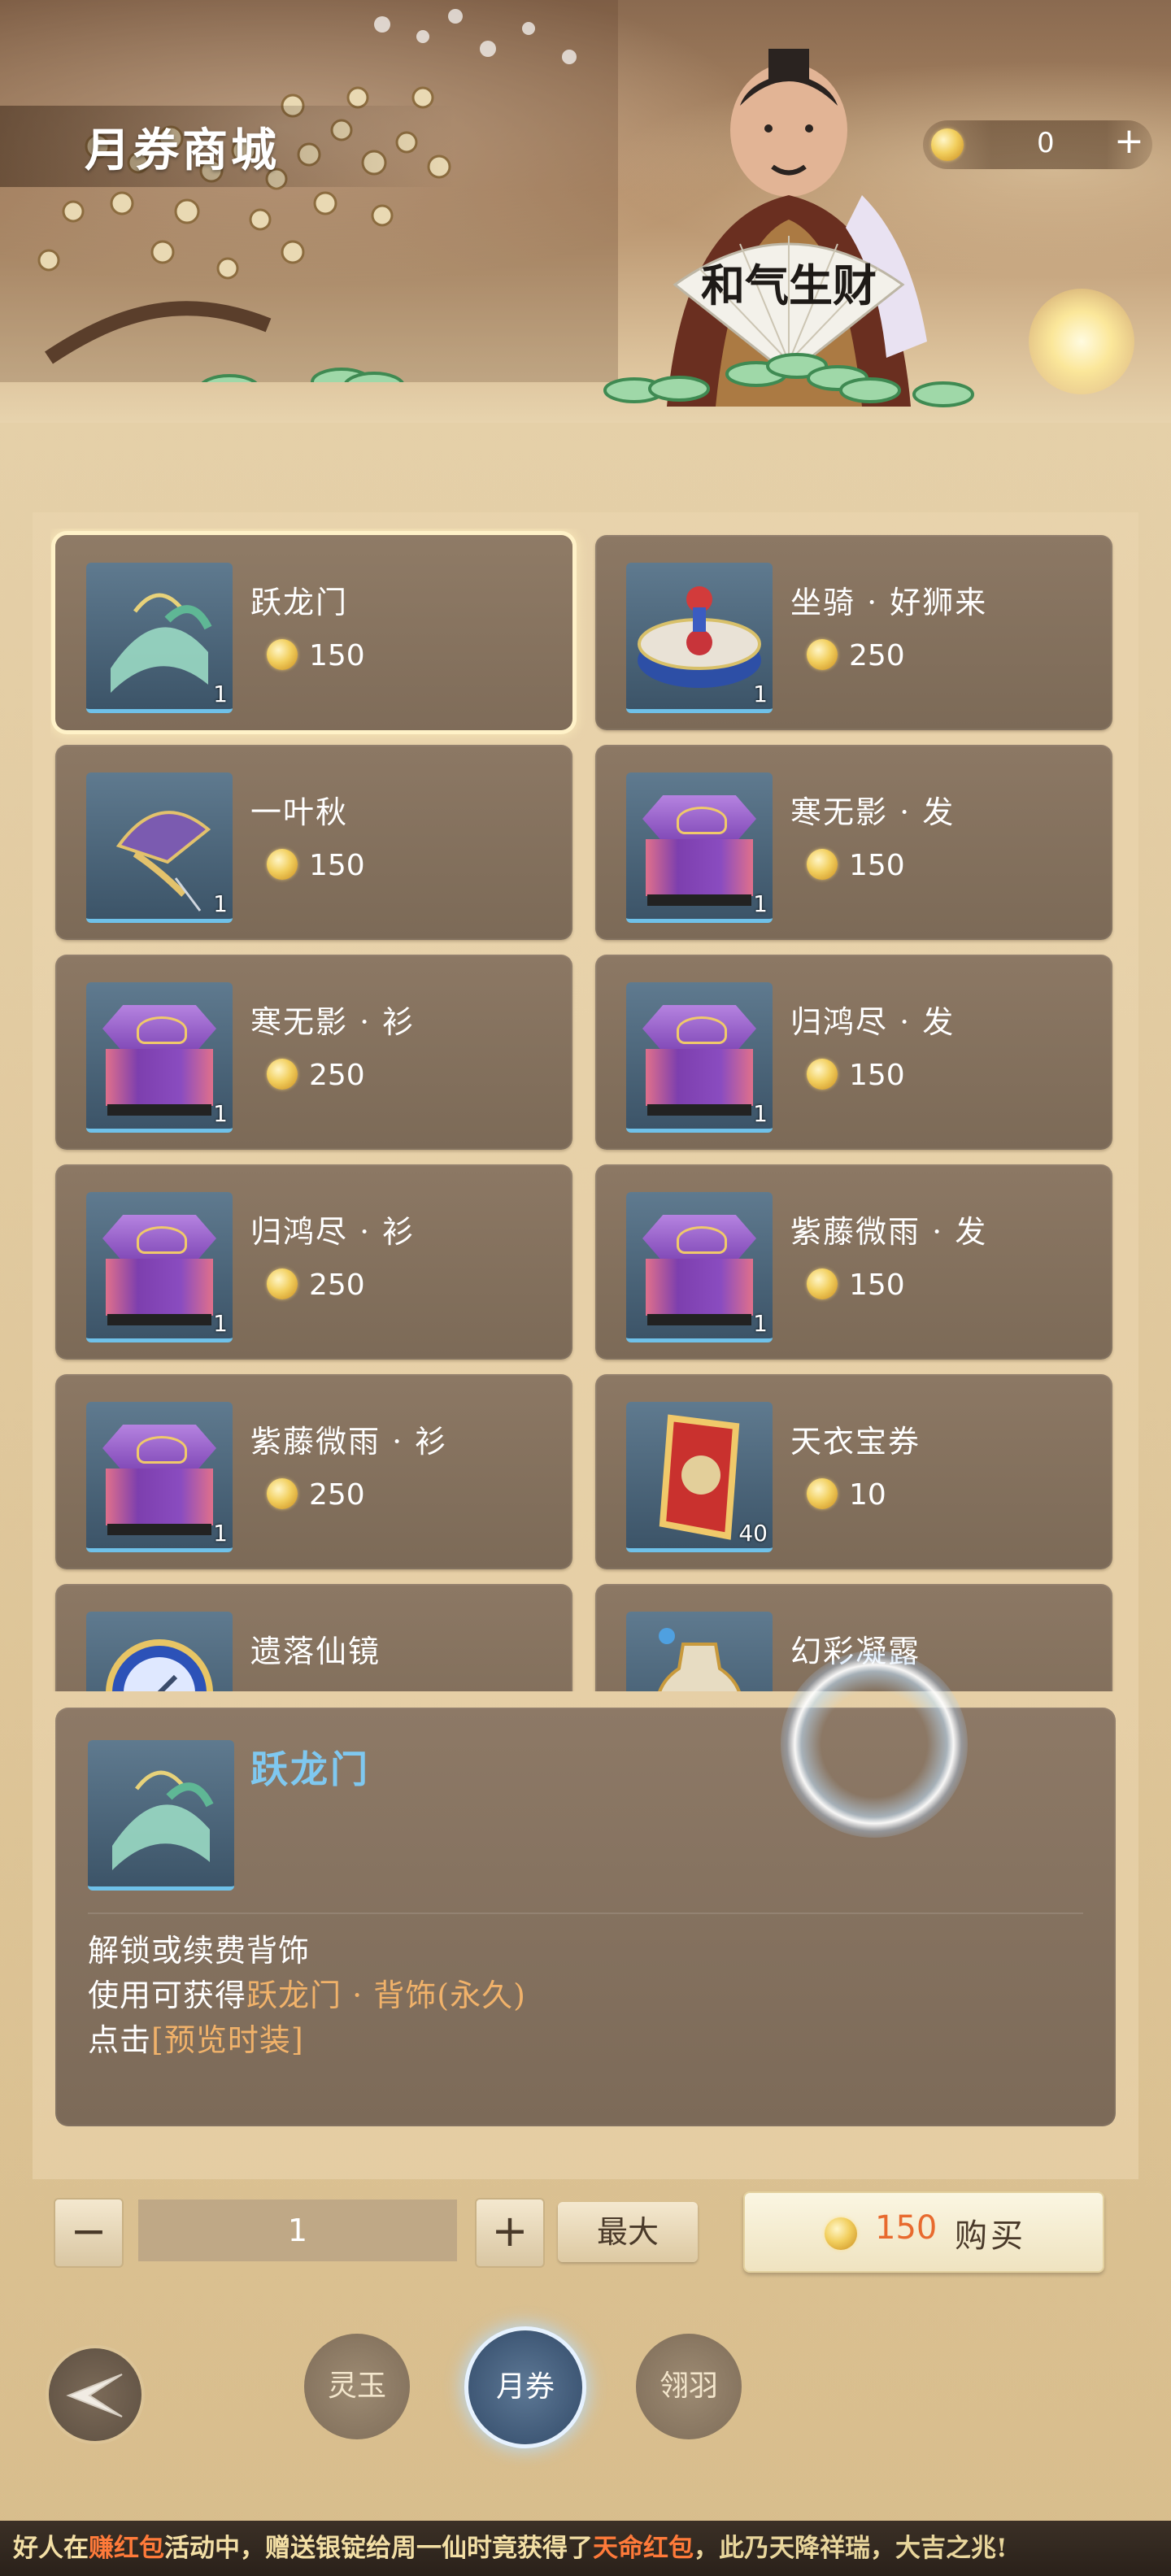  Describe the element at coordinates (873, 812) in the screenshot. I see `item-name: 寒无影 · 发` at that location.